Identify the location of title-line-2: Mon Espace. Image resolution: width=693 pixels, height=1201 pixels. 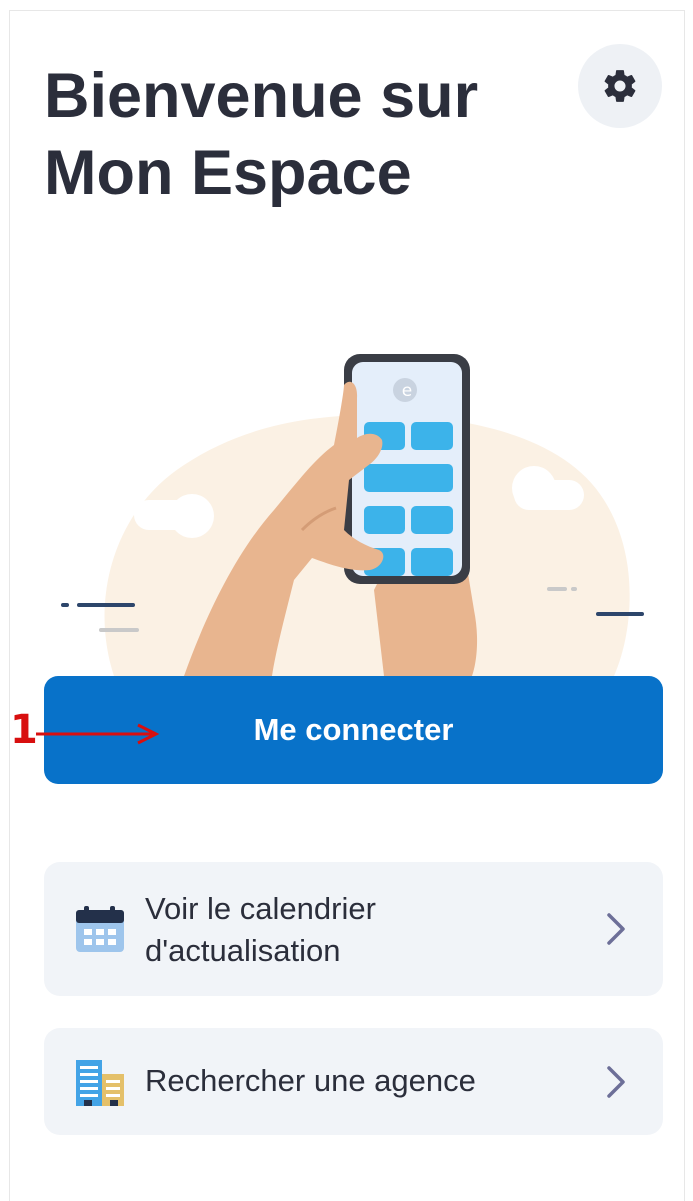
(228, 173).